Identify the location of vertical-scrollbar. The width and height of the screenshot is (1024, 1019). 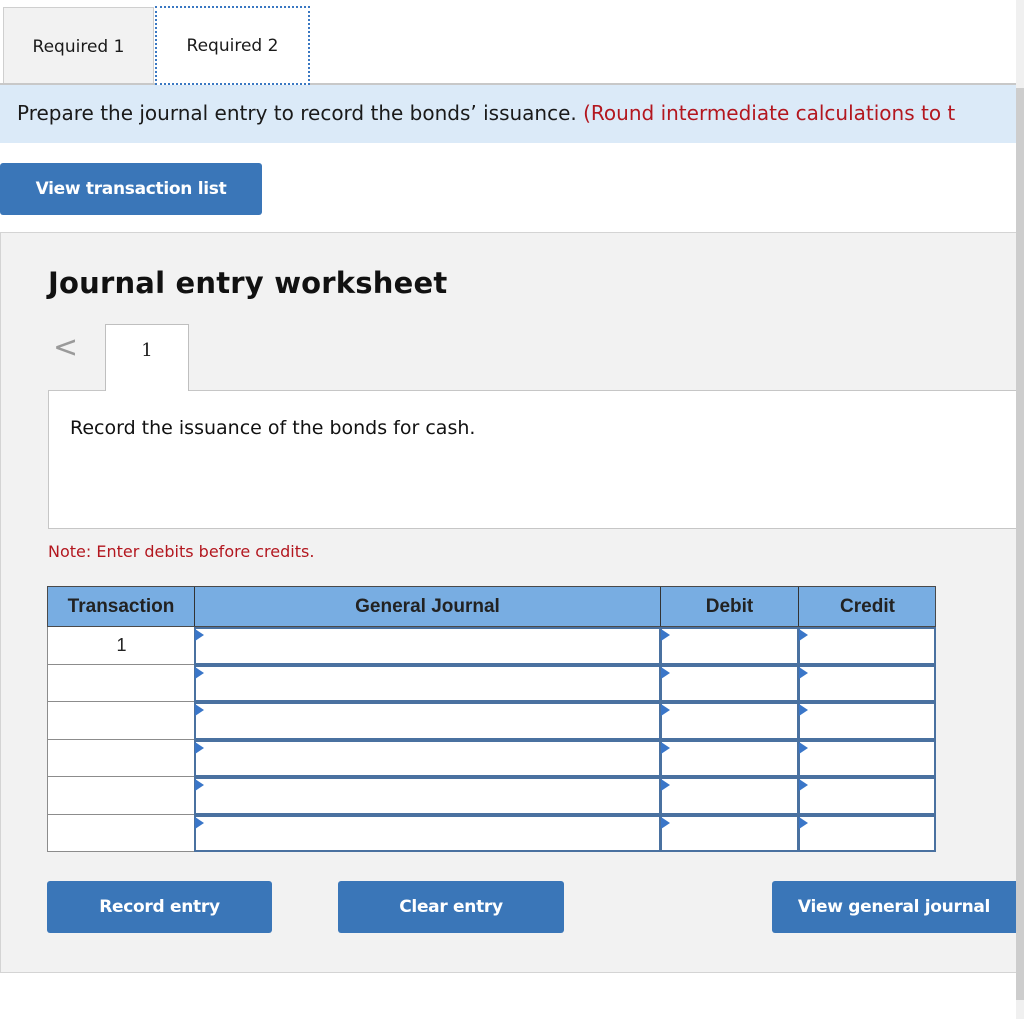
(1020, 509).